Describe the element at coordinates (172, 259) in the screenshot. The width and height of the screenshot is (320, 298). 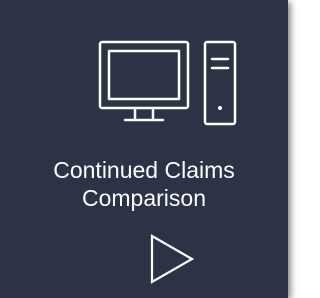
I see `play-icon` at that location.